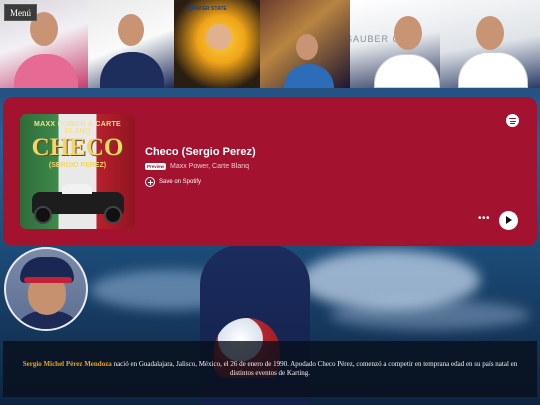  What do you see at coordinates (77, 147) in the screenshot?
I see `cover-title-text: CHECO` at bounding box center [77, 147].